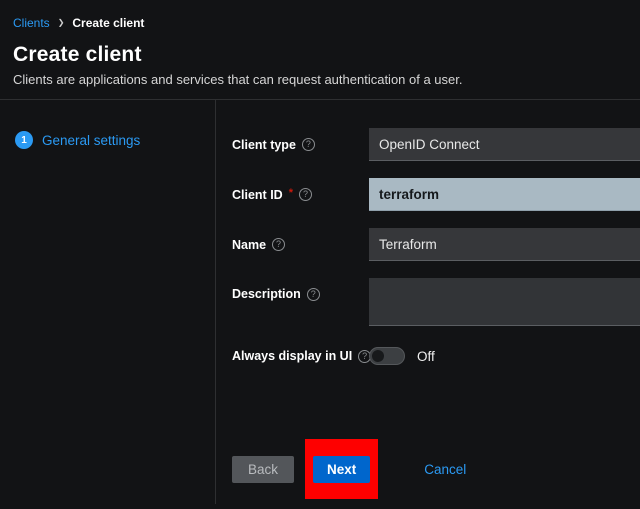 The height and width of the screenshot is (509, 640). I want to click on name-help-icon: ?, so click(279, 244).